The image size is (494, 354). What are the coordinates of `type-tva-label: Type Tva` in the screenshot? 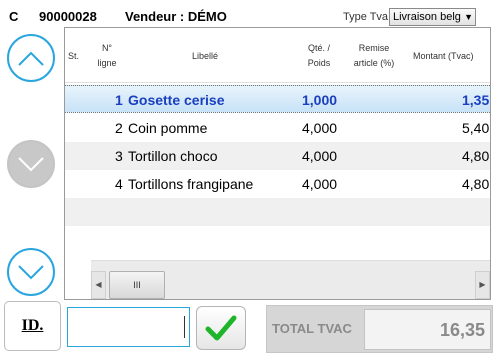 It's located at (366, 17).